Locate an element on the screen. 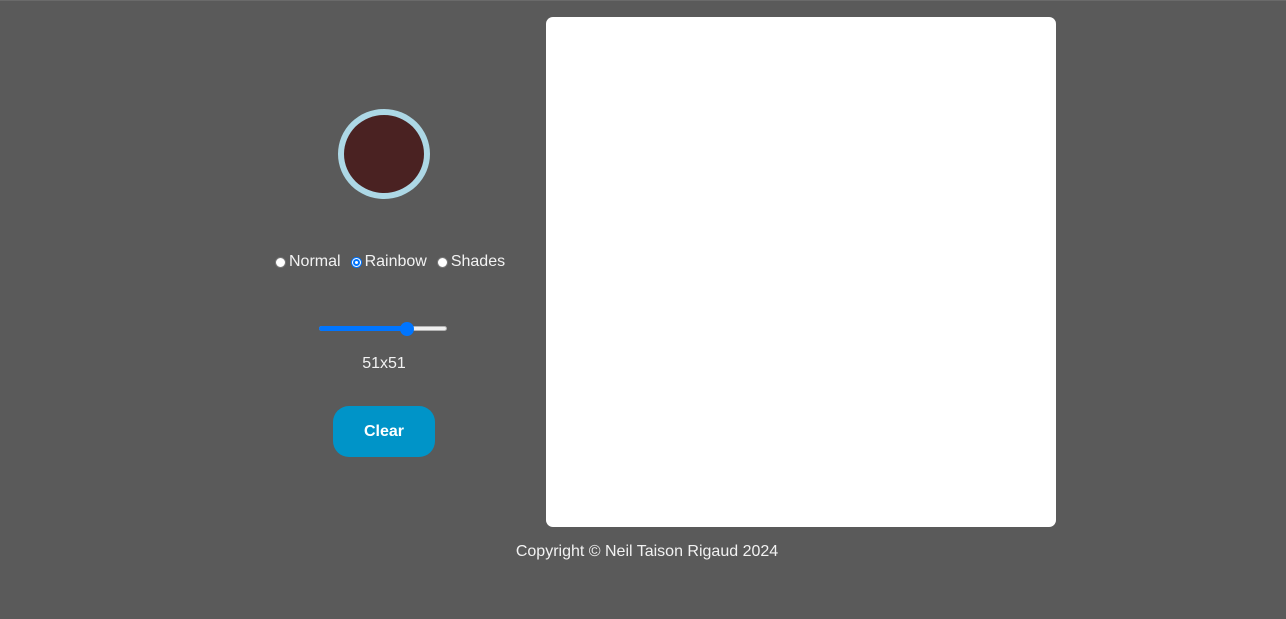 The image size is (1286, 619). mode-selector: Normal Rainbow Shades is located at coordinates (390, 262).